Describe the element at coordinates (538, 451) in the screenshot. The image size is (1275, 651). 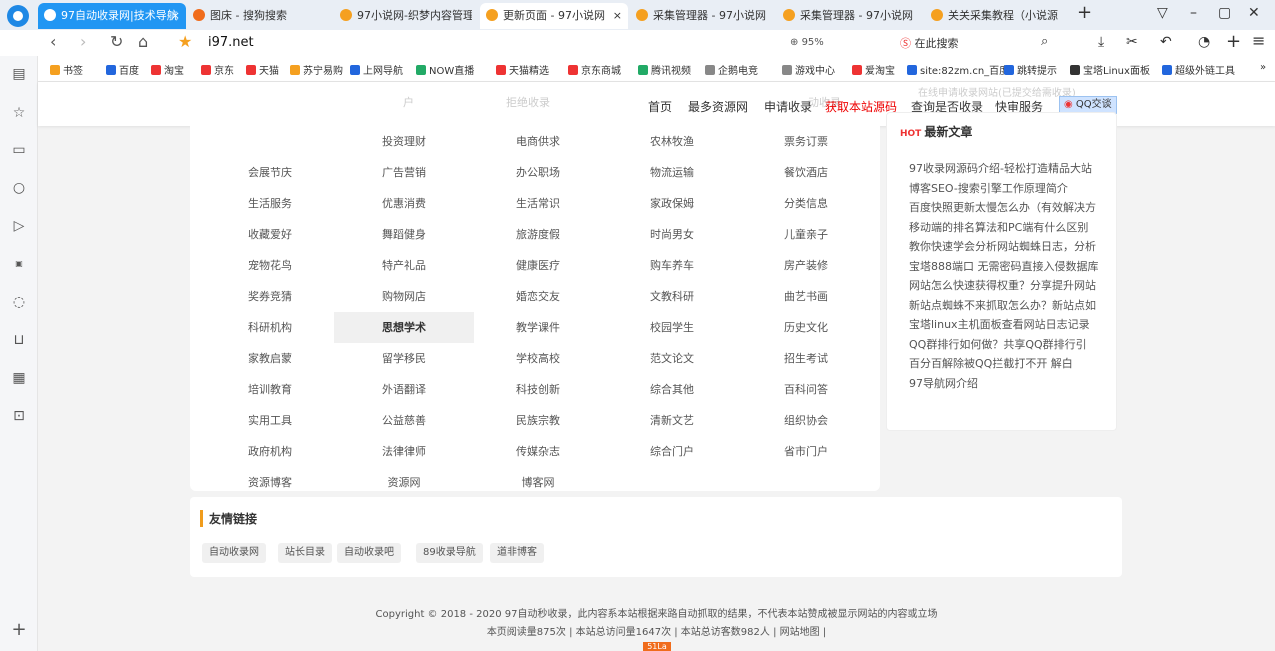
I see `category-link: 传媒杂志` at that location.